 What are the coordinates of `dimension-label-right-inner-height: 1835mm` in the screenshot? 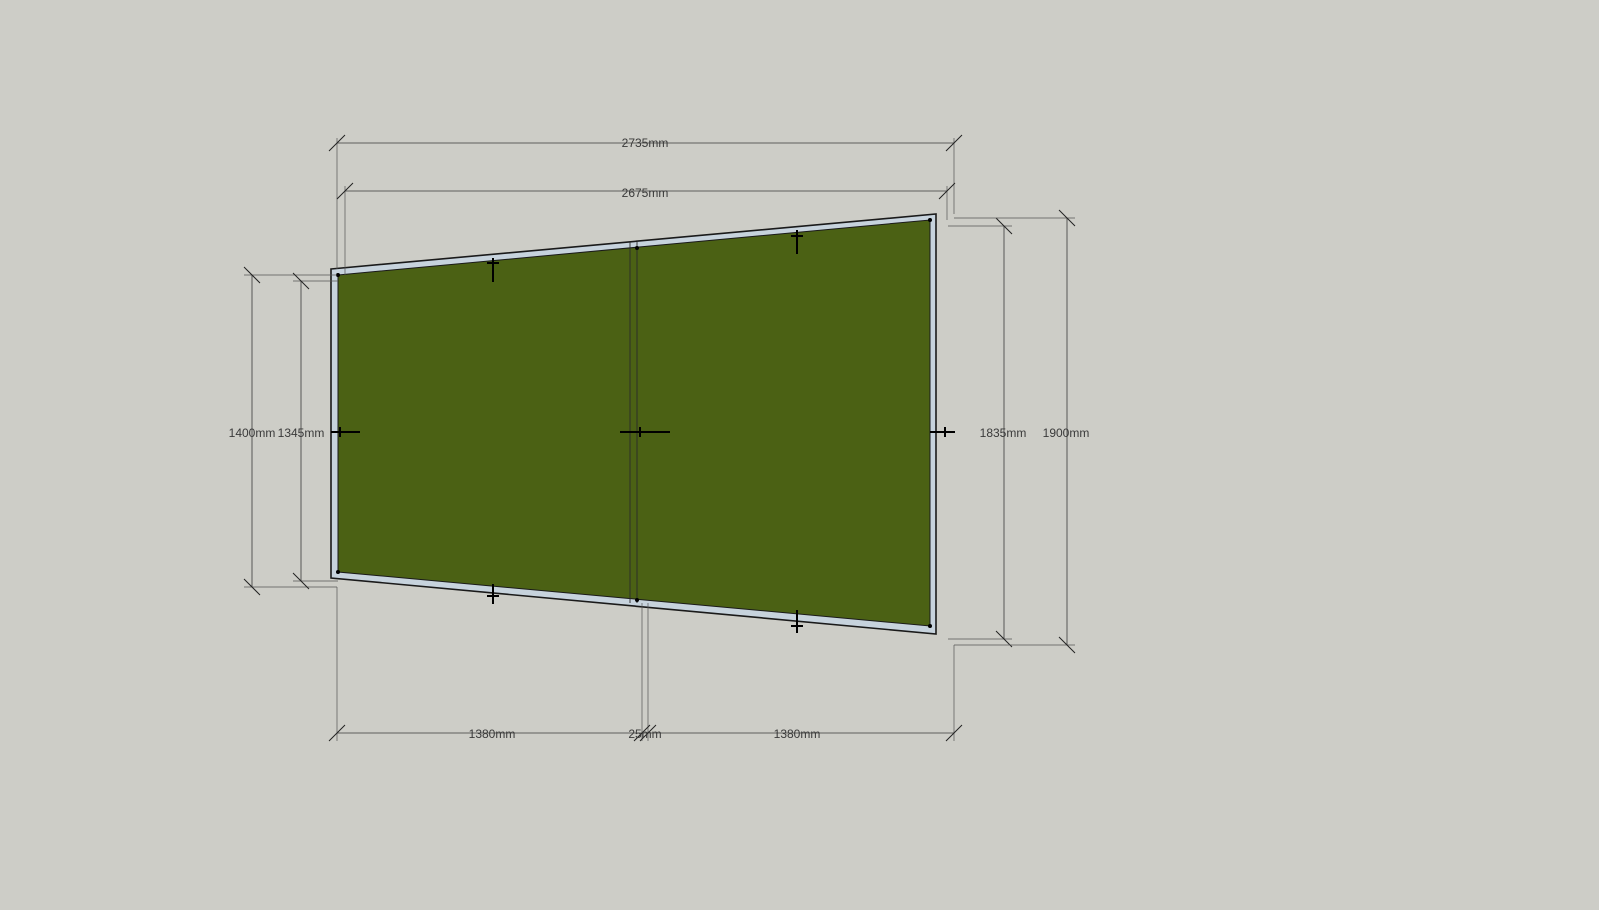 It's located at (1003, 433).